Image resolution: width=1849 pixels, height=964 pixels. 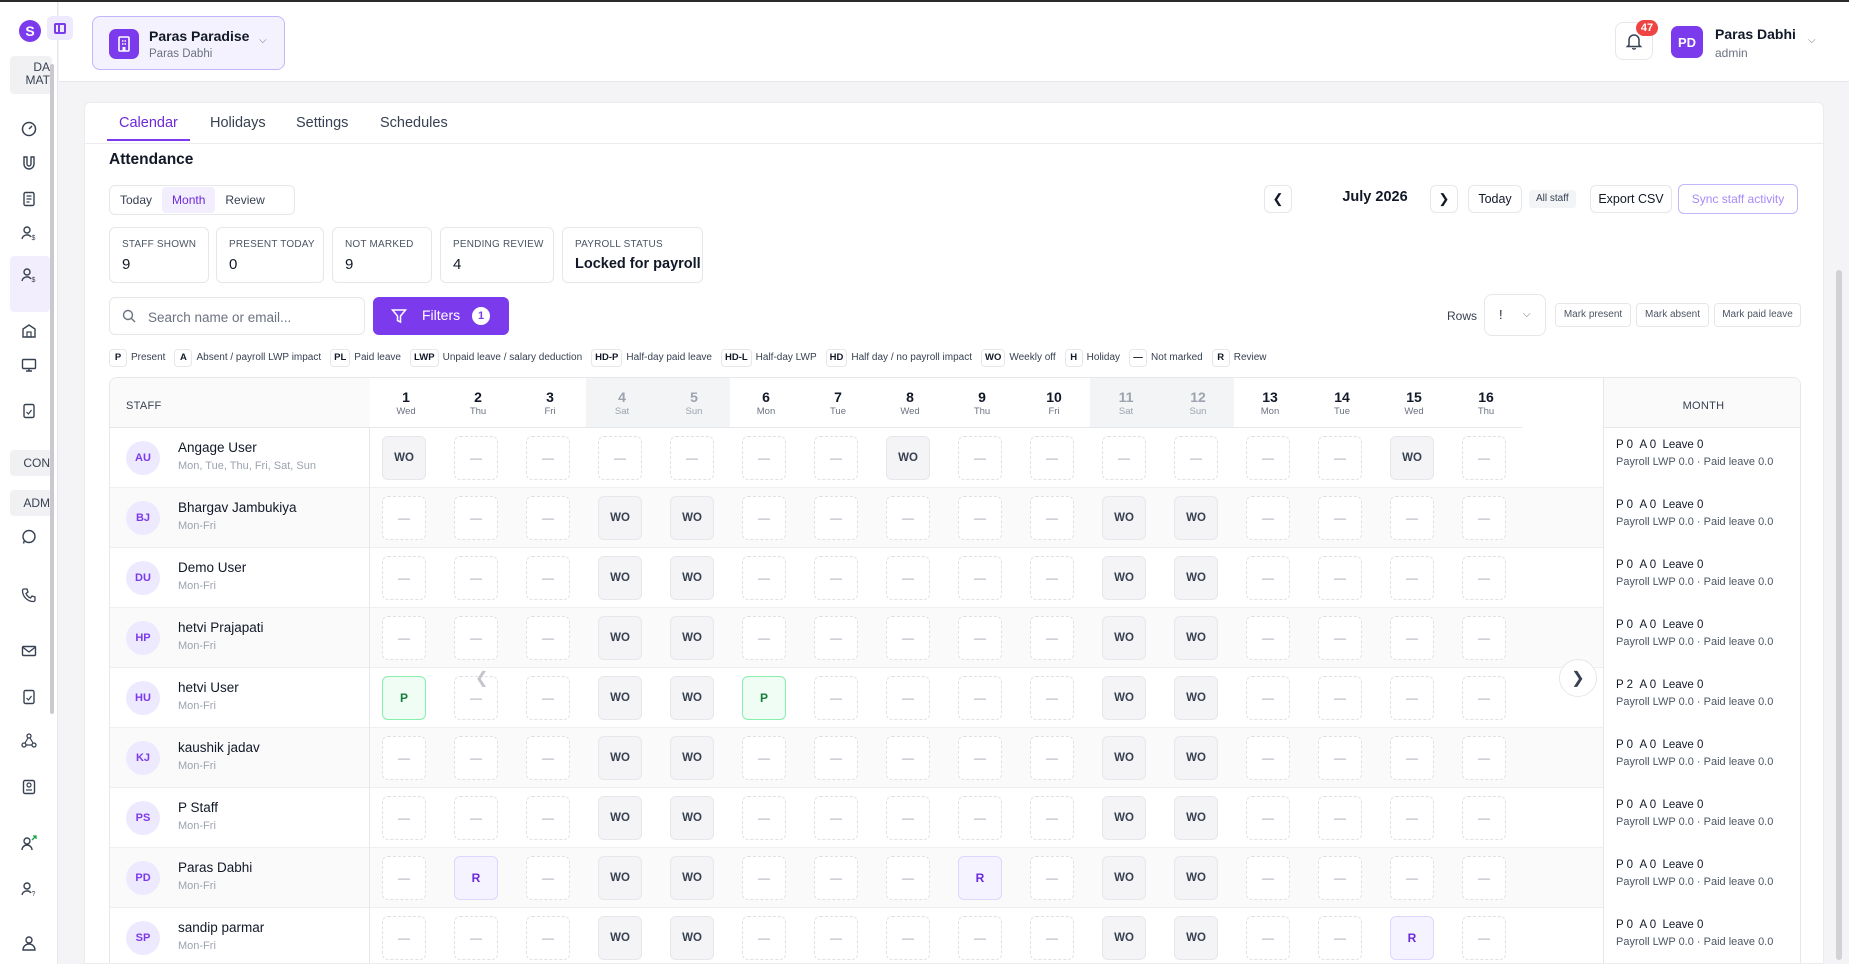 What do you see at coordinates (252, 317) in the screenshot?
I see `search-input` at bounding box center [252, 317].